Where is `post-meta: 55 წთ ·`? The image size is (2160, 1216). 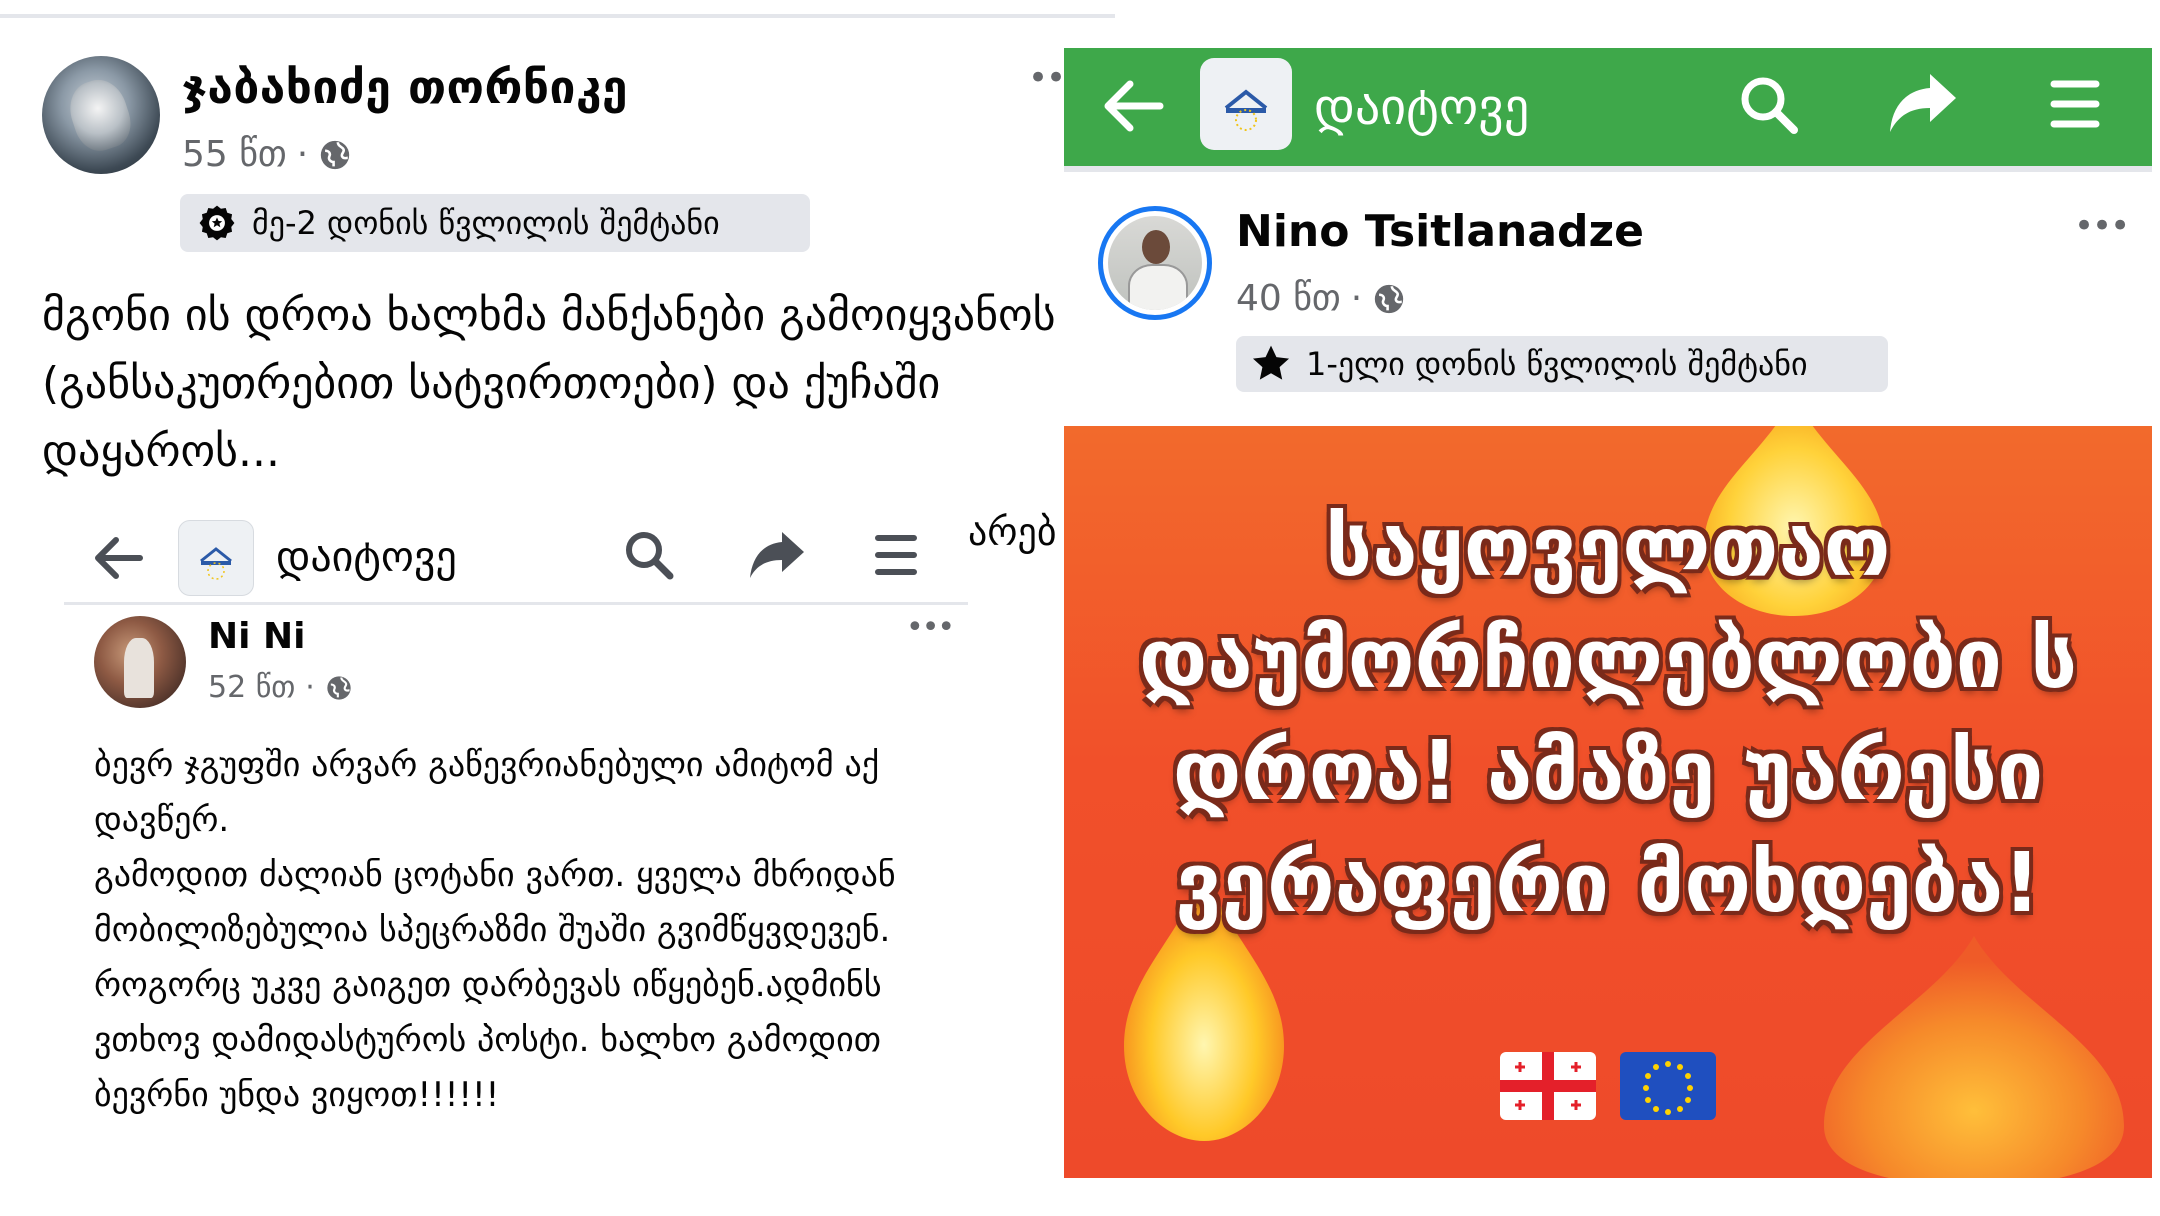 post-meta: 55 წთ · is located at coordinates (267, 154).